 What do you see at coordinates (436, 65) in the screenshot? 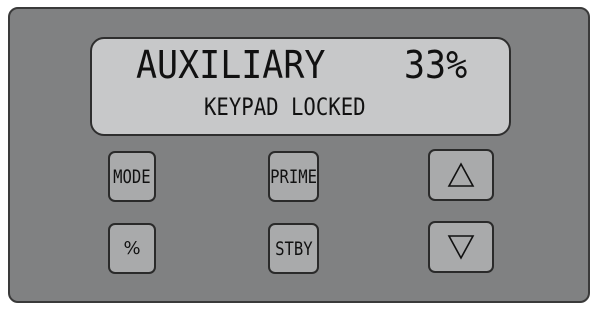
I see `lcd-percent-text: 33%` at bounding box center [436, 65].